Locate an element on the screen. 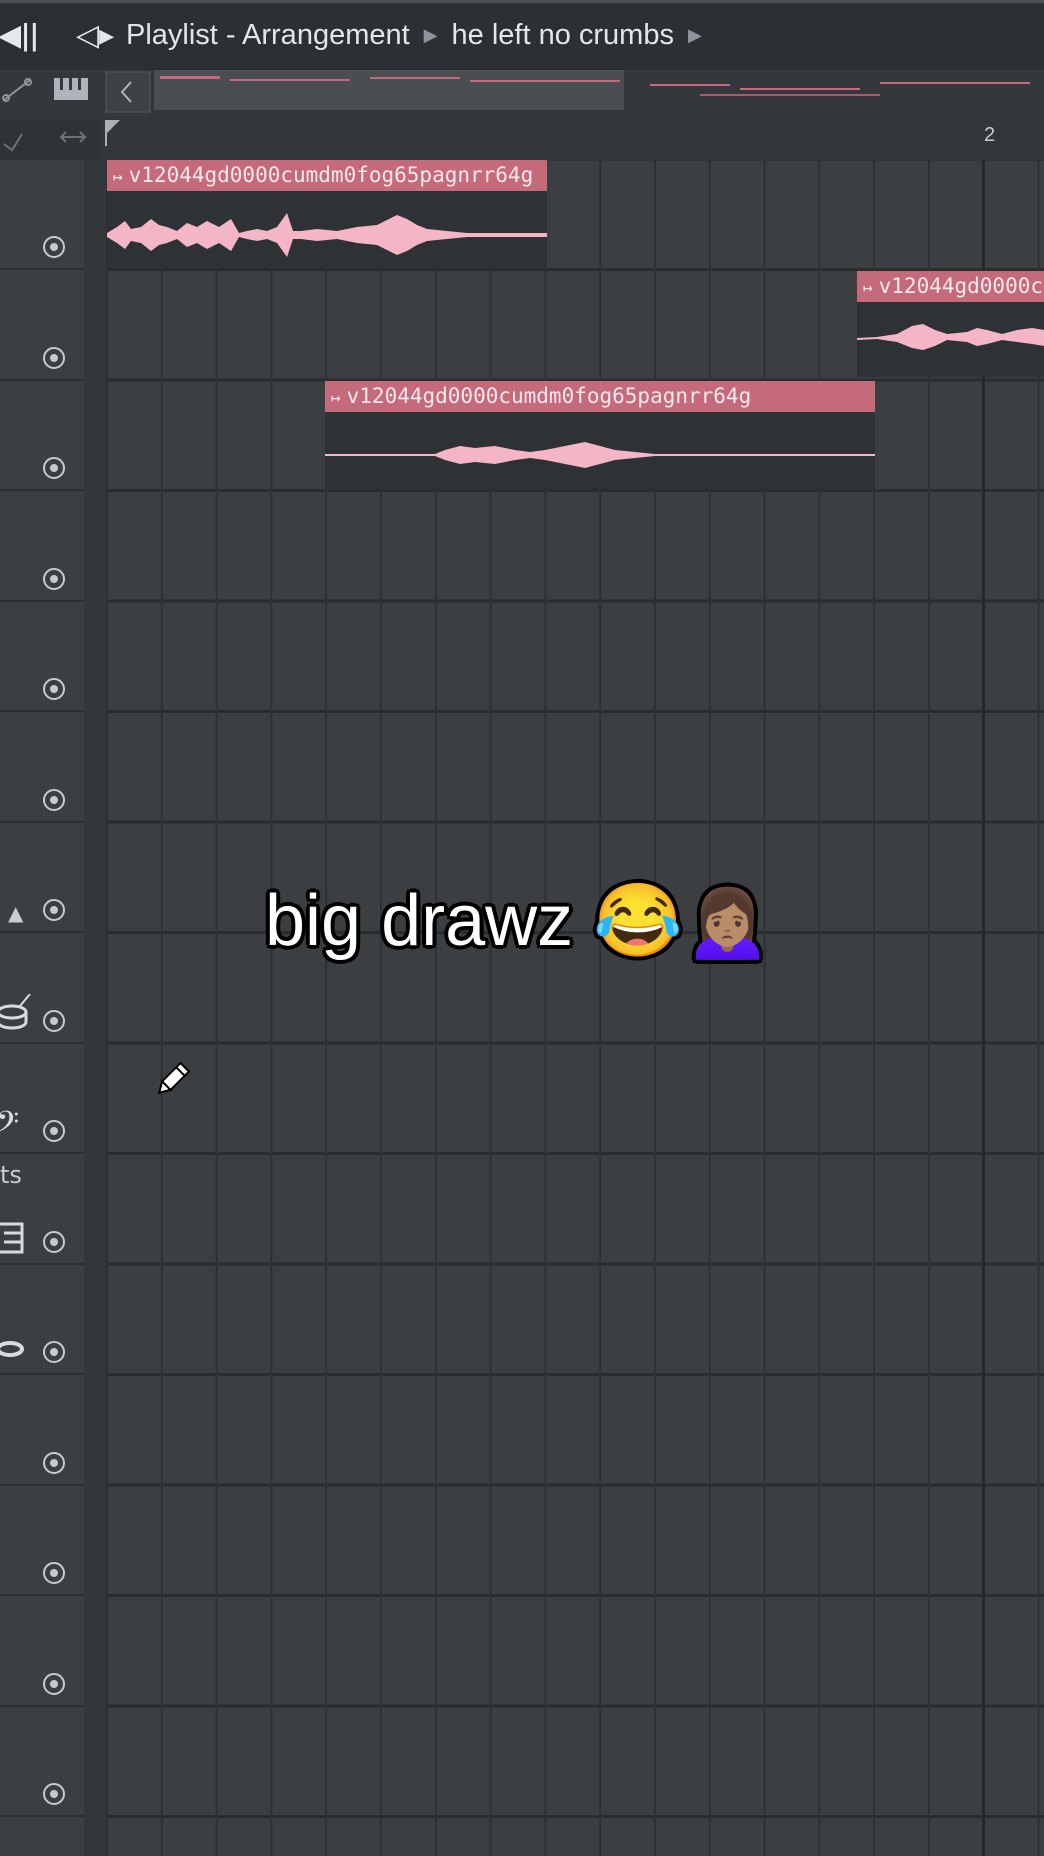 This screenshot has height=1856, width=1044. pencil-cursor-icon is located at coordinates (174, 1078).